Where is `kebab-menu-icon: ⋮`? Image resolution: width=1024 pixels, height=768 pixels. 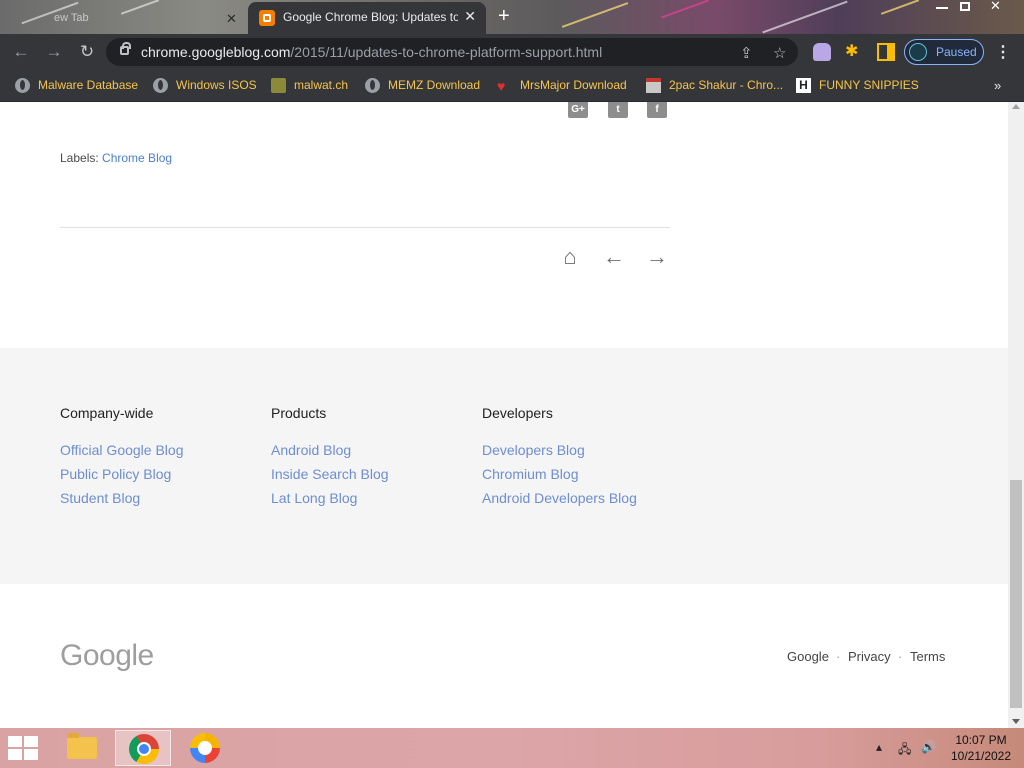 kebab-menu-icon: ⋮ is located at coordinates (1003, 52).